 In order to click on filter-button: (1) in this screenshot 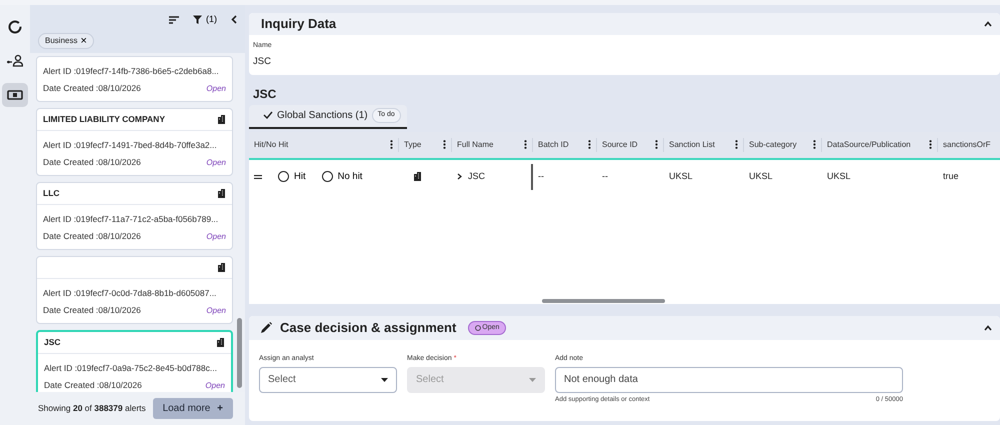, I will do `click(205, 19)`.